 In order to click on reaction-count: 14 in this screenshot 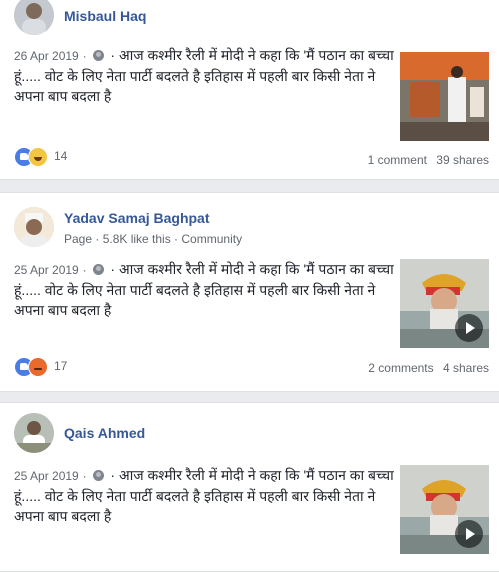, I will do `click(60, 156)`.